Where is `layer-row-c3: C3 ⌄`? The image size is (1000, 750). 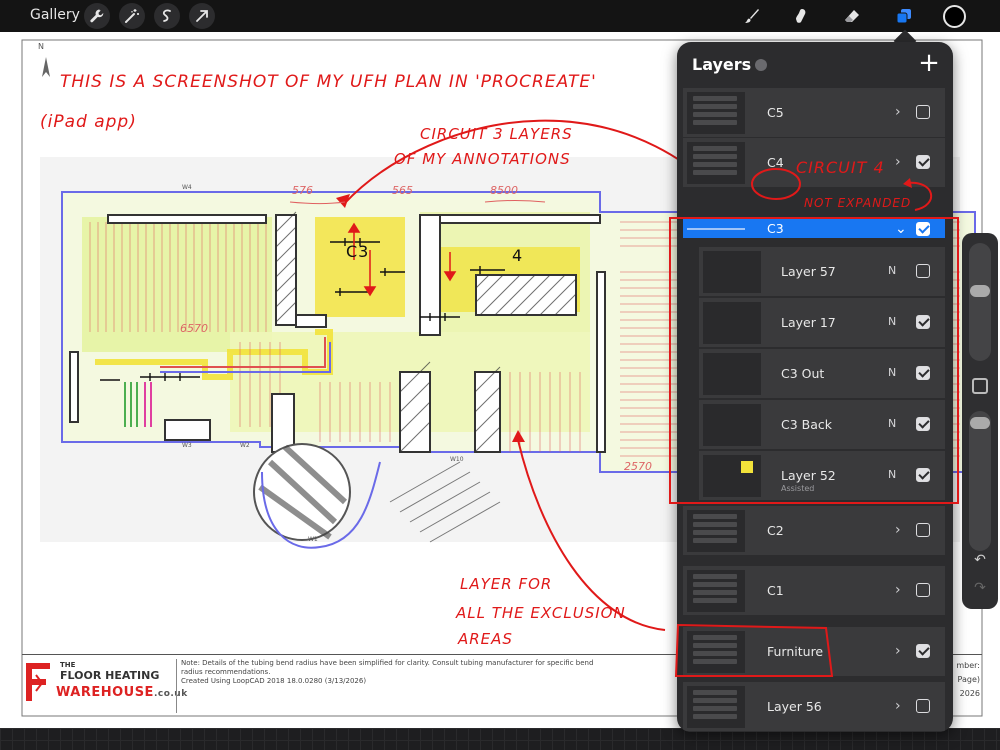 layer-row-c3: C3 ⌄ is located at coordinates (814, 229).